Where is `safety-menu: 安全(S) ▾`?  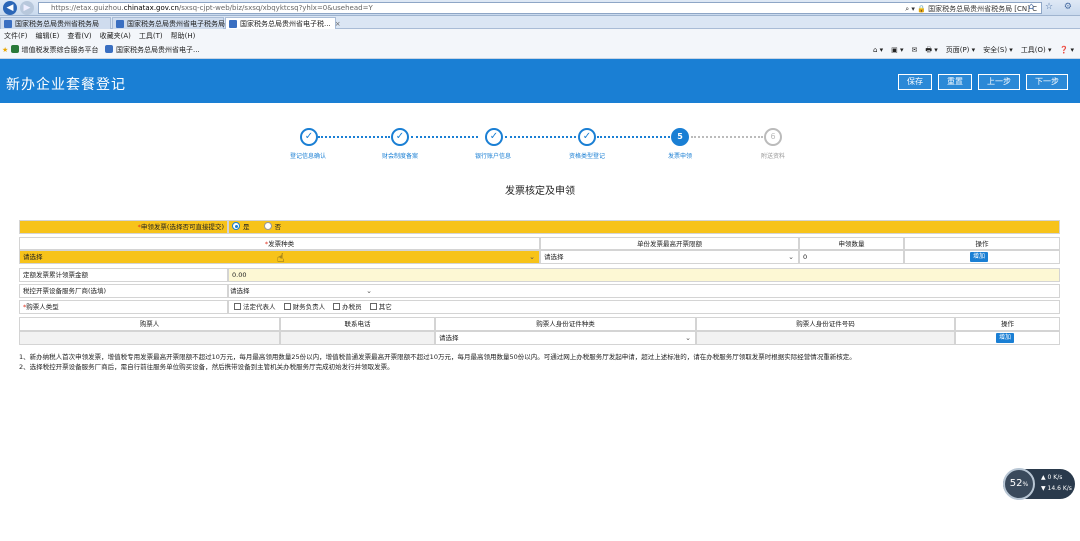 safety-menu: 安全(S) ▾ is located at coordinates (998, 50).